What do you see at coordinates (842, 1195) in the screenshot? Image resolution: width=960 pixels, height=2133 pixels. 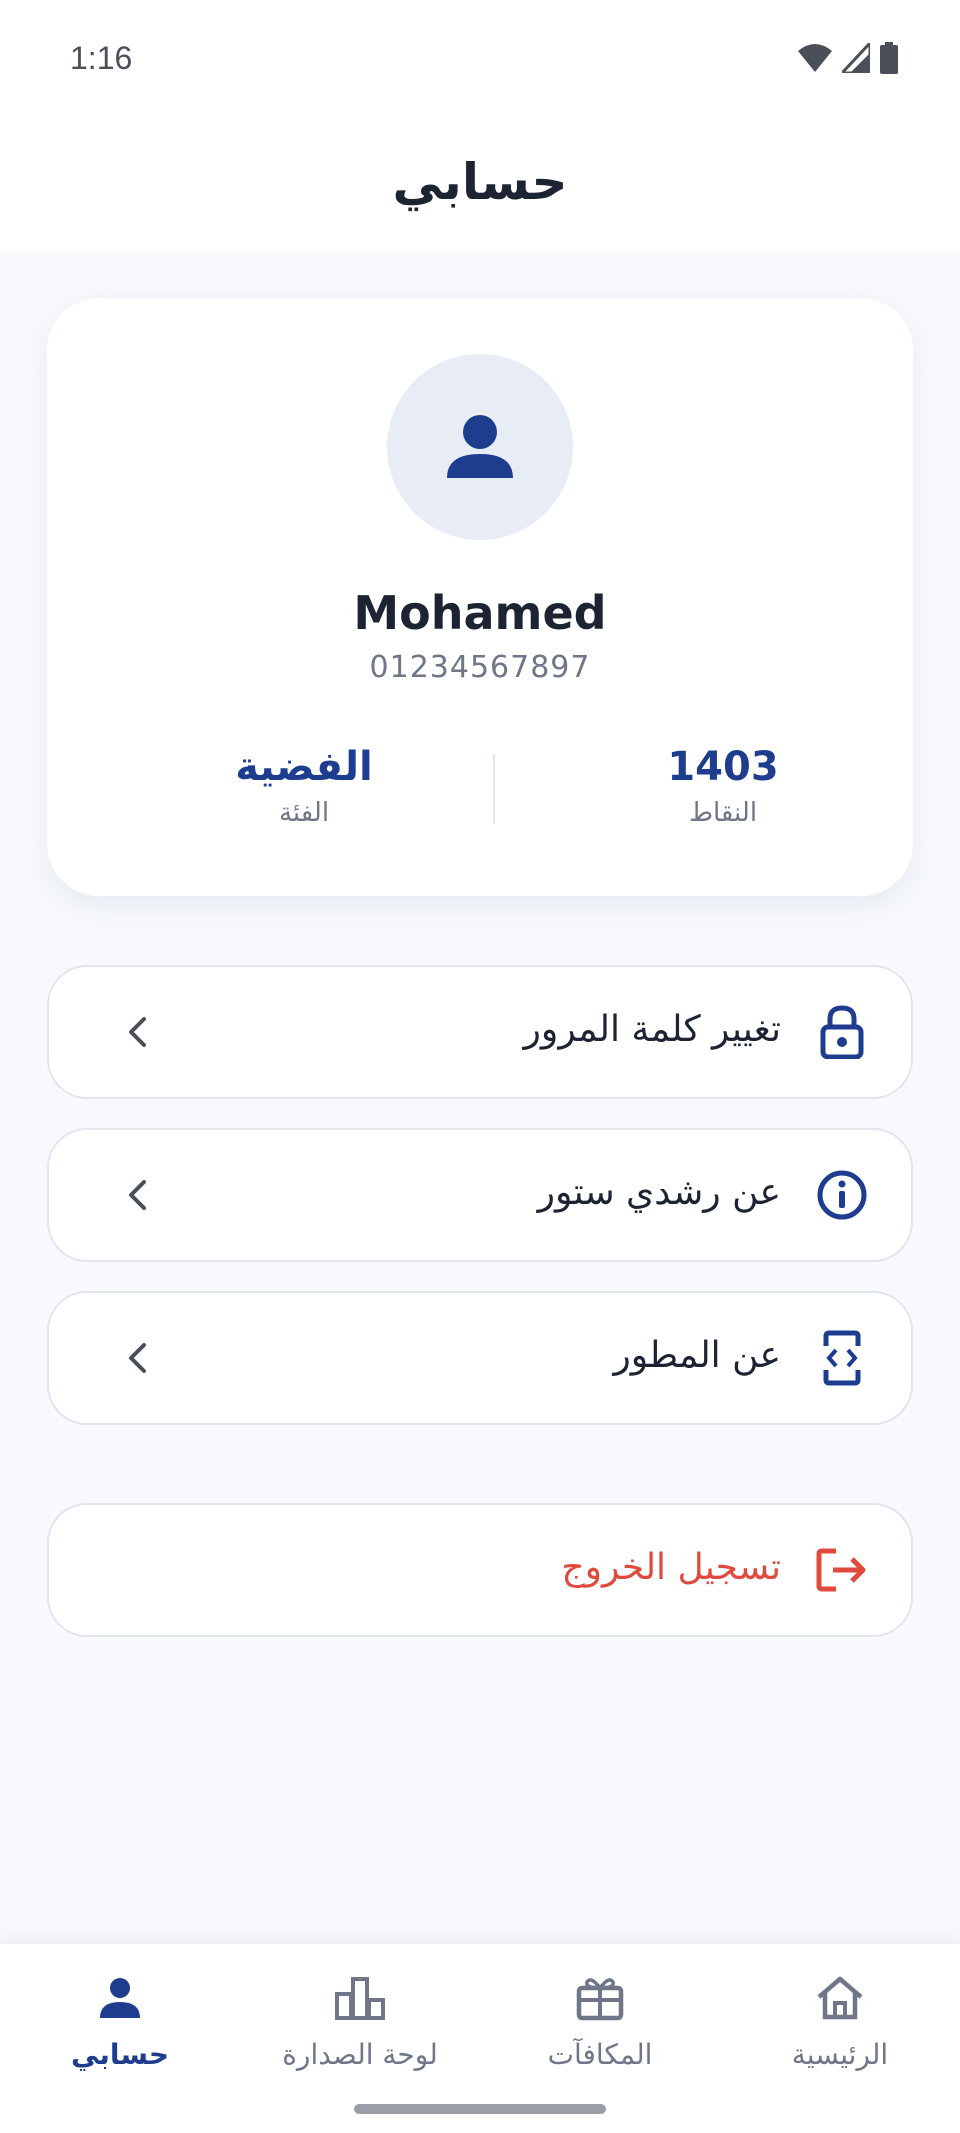 I see `info-icon` at bounding box center [842, 1195].